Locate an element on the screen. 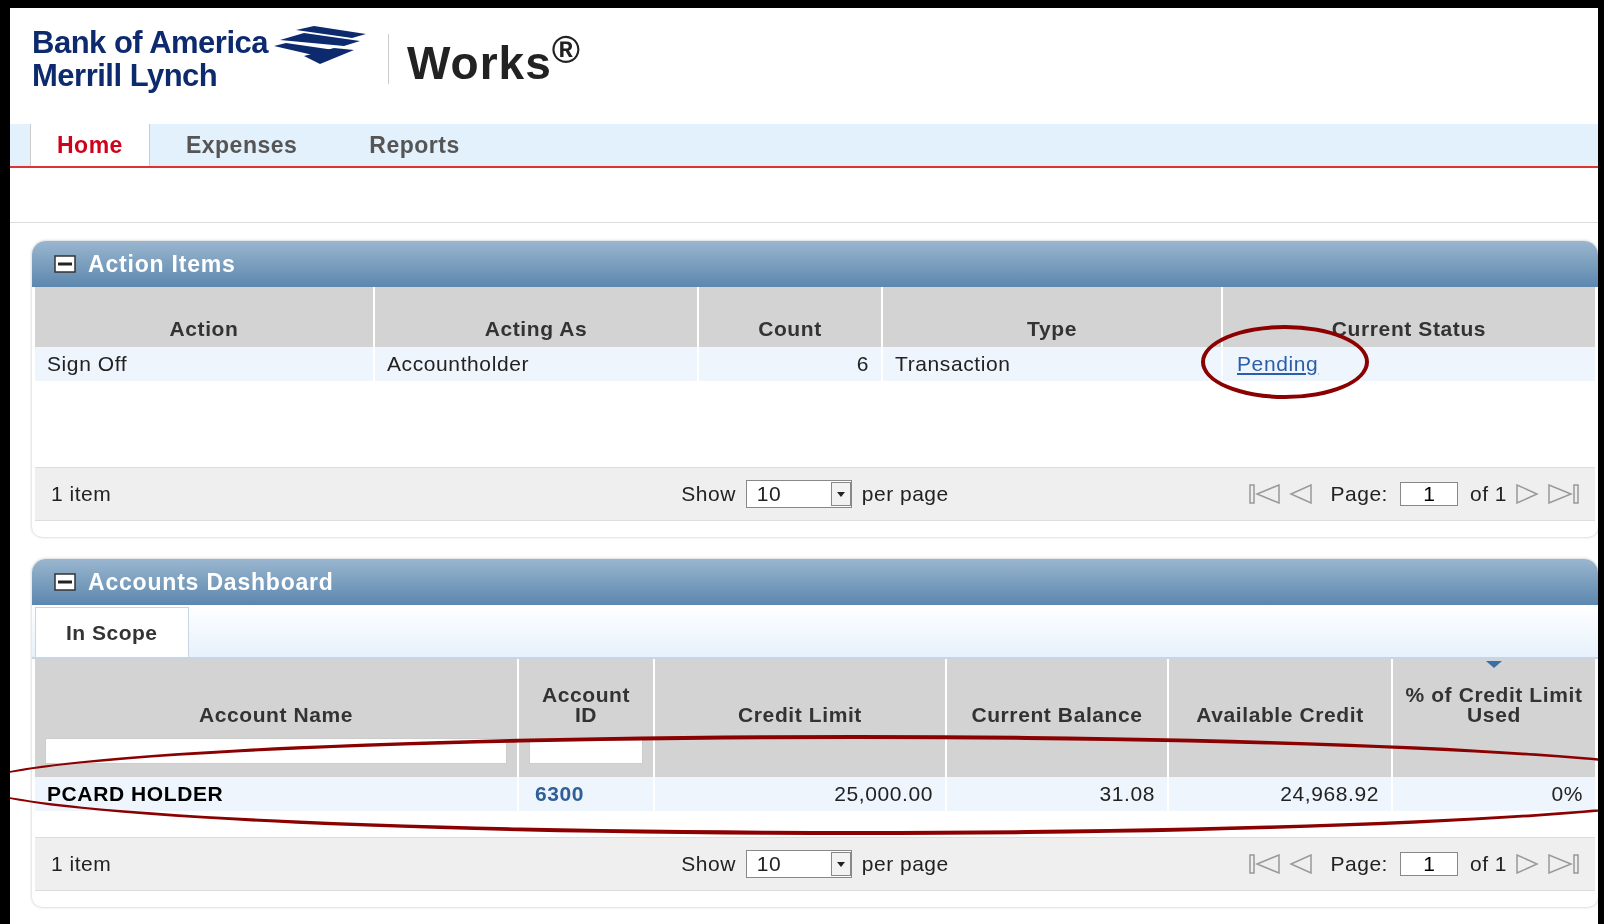 The width and height of the screenshot is (1604, 924). brand-text: Bank of America is located at coordinates (150, 42).